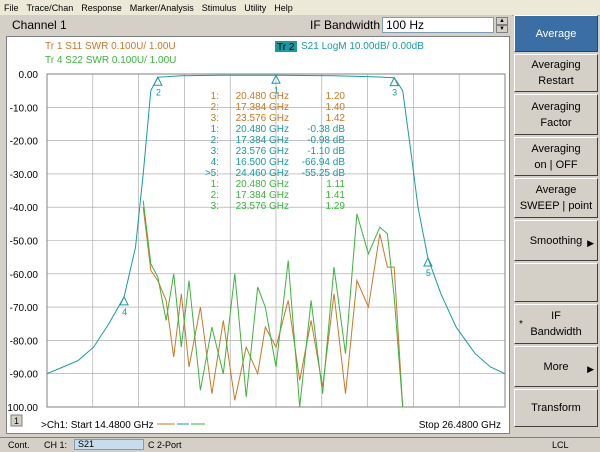  Describe the element at coordinates (460, 425) in the screenshot. I see `x-stop-label: Stop 26.4800 GHz` at that location.